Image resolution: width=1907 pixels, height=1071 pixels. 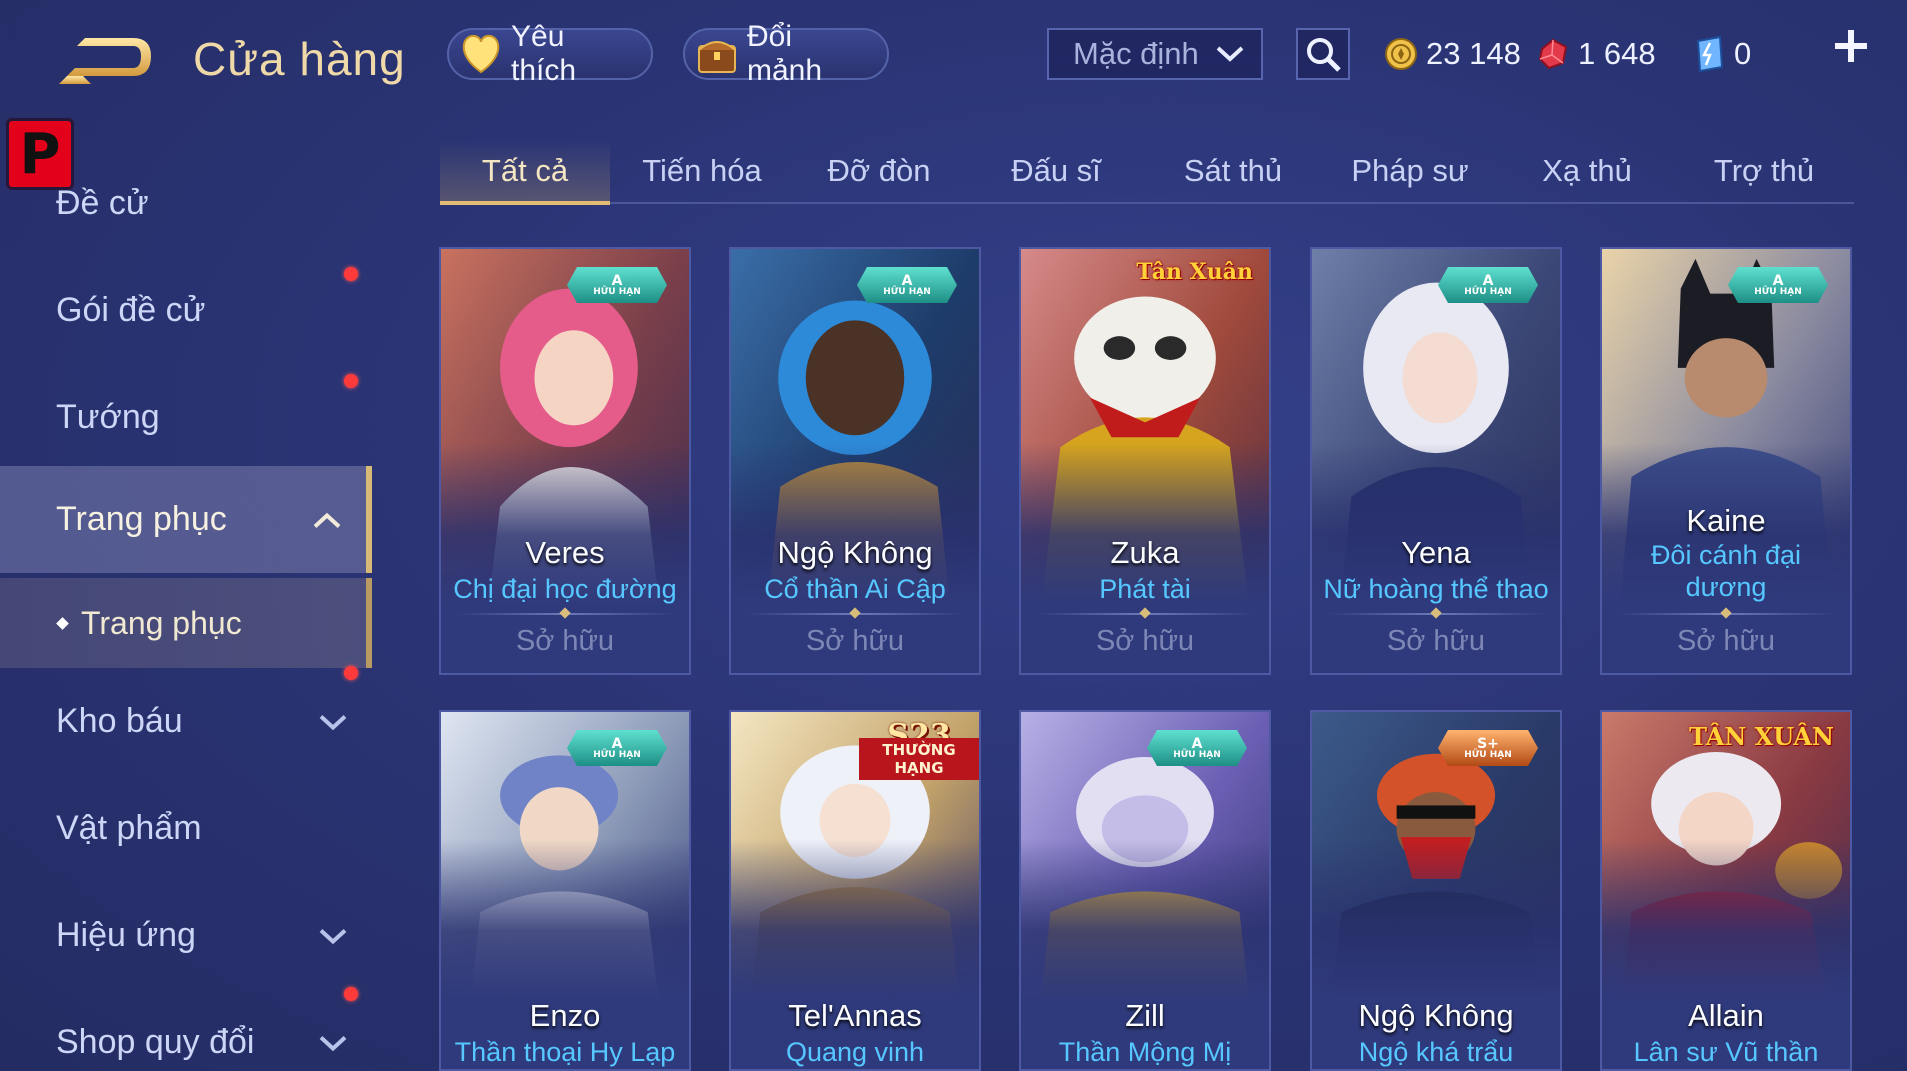 What do you see at coordinates (565, 1052) in the screenshot?
I see `skin-name: Thần thoại Hy Lạp` at bounding box center [565, 1052].